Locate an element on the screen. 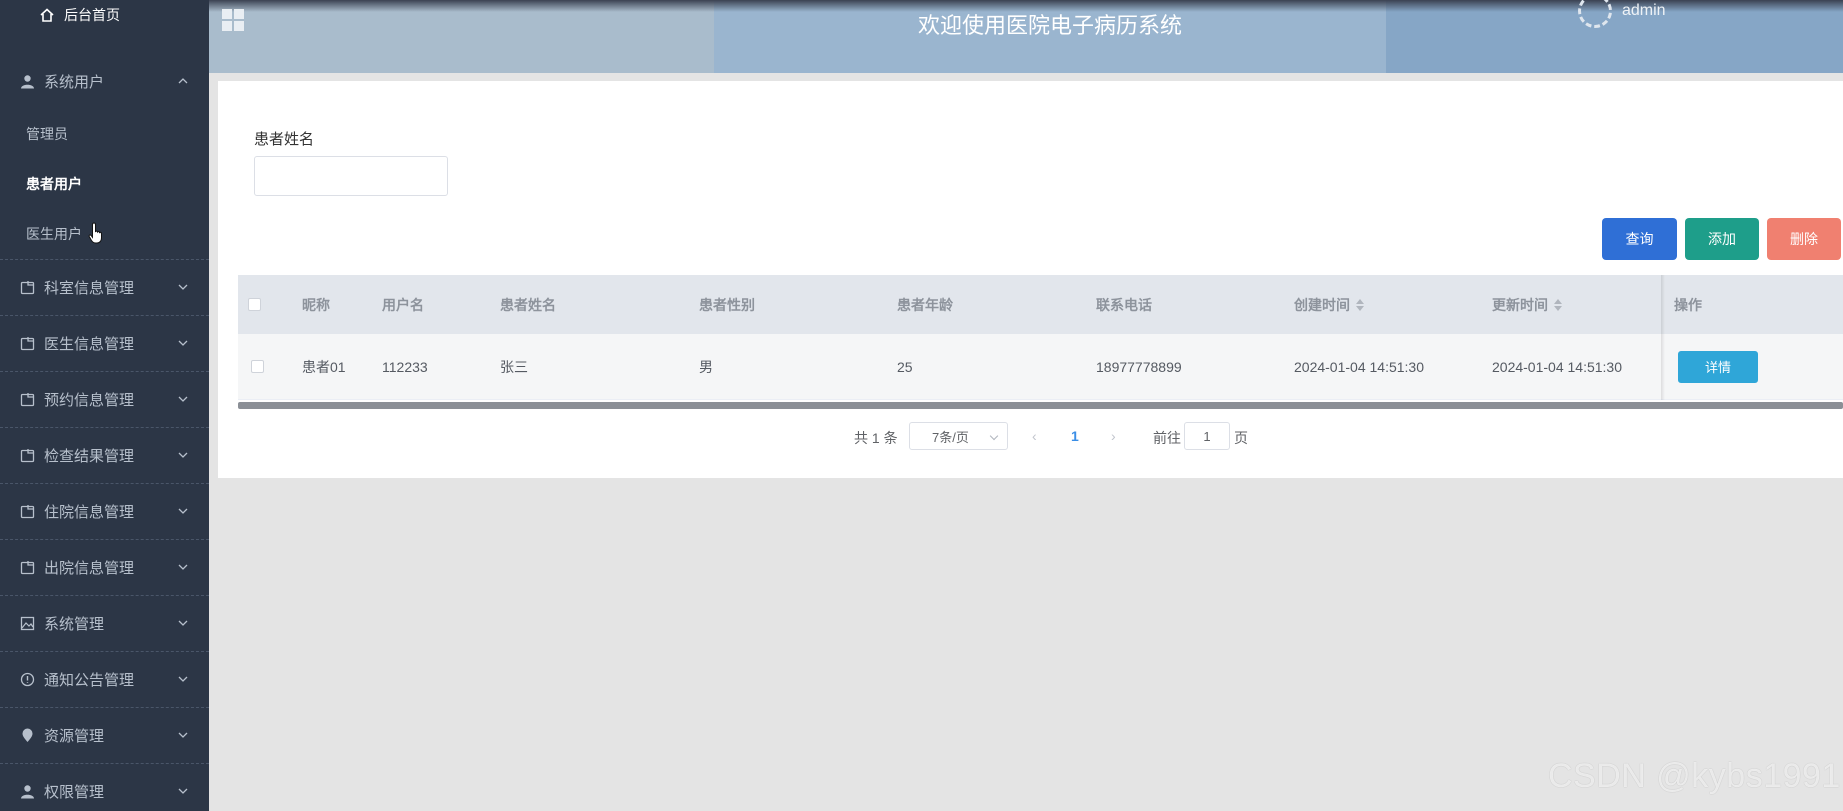 Image resolution: width=1843 pixels, height=811 pixels. detail-button: 详情 is located at coordinates (1718, 366).